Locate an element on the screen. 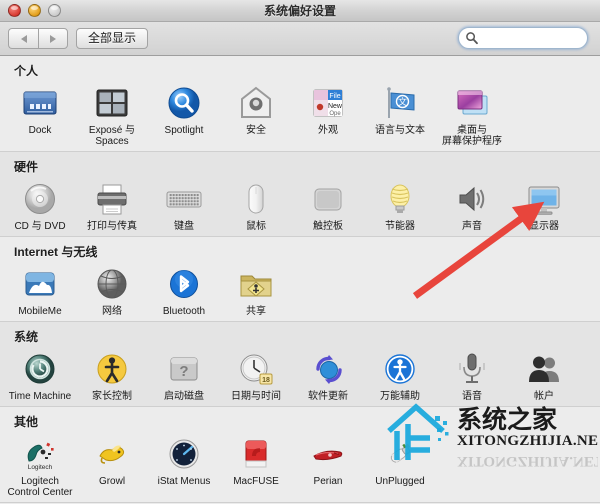  date-time-icon: 18 is located at coordinates (256, 369).